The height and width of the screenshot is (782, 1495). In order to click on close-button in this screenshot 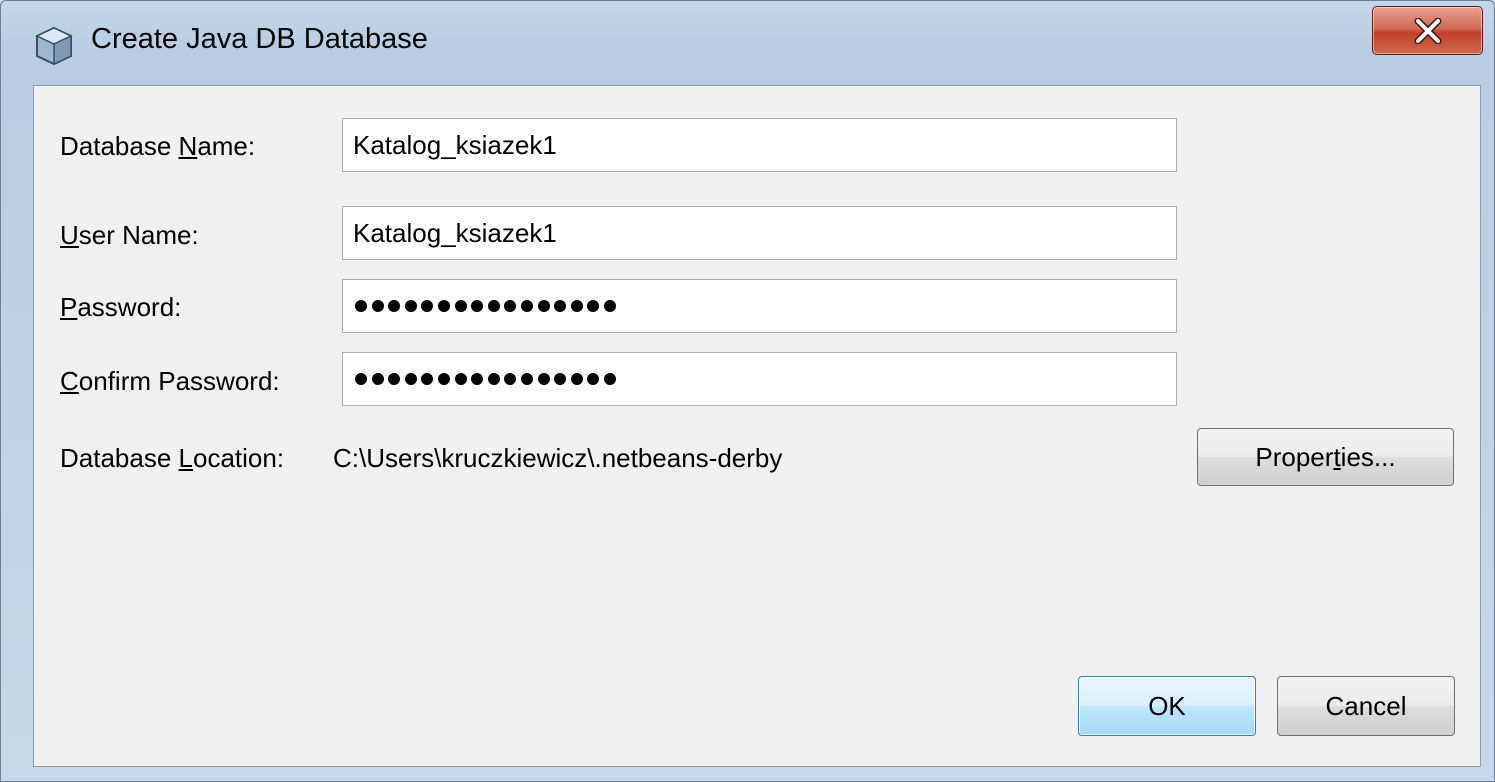, I will do `click(1427, 30)`.